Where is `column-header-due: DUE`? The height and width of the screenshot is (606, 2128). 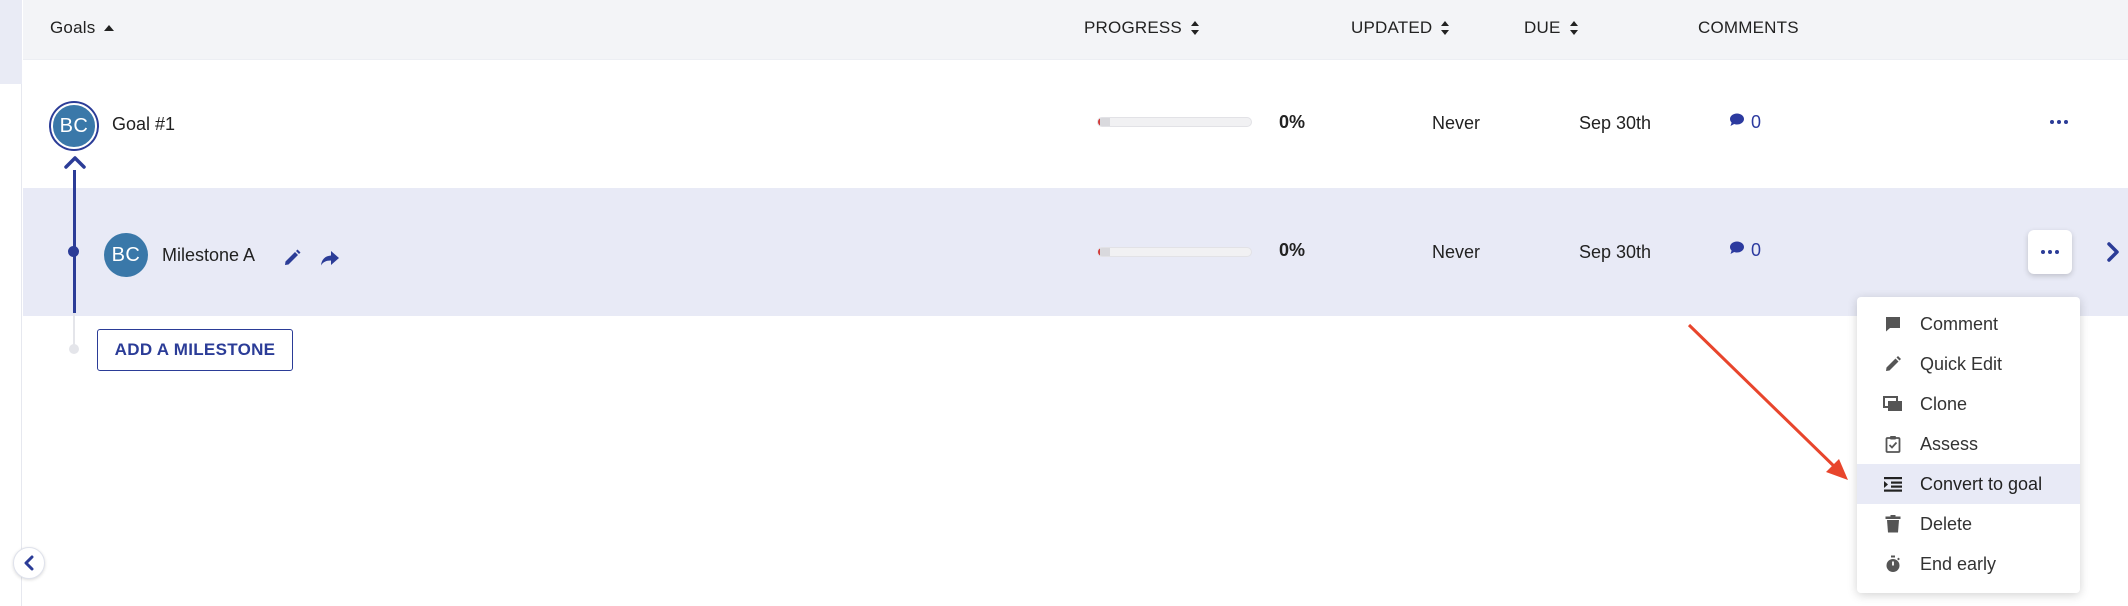
column-header-due: DUE is located at coordinates (1551, 28).